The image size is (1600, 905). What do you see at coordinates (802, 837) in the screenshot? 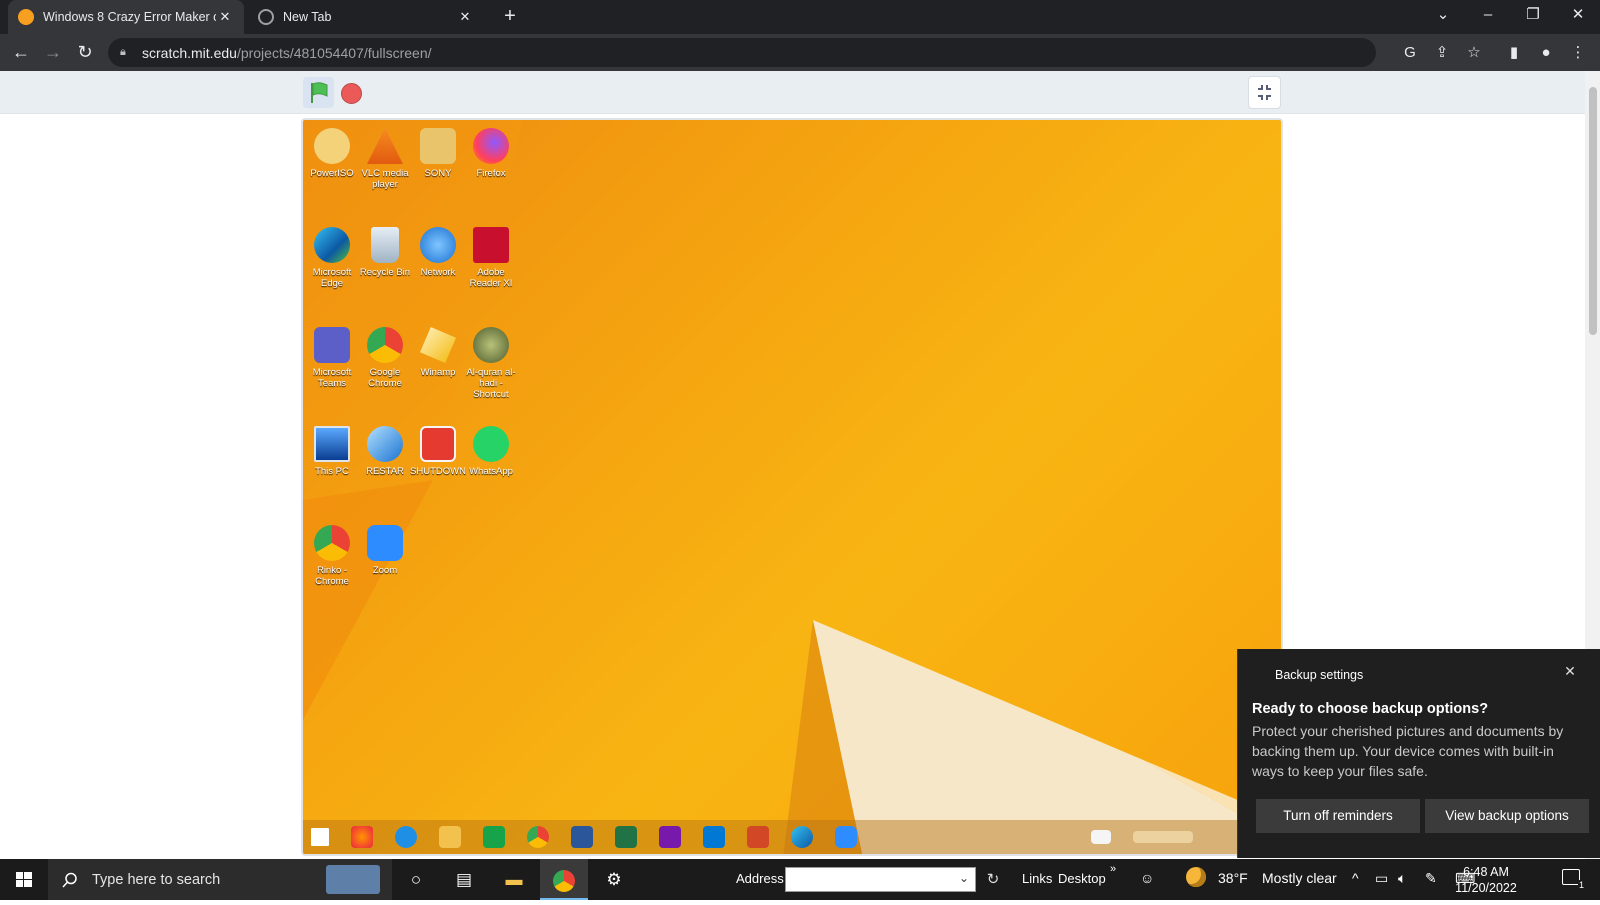
I see `edge-icon` at bounding box center [802, 837].